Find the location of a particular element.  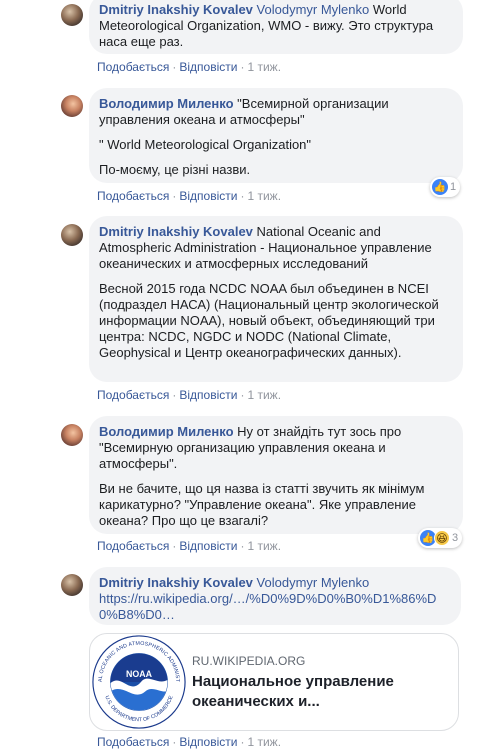

comment-text: " World Meteorological Organization" is located at coordinates (205, 144).